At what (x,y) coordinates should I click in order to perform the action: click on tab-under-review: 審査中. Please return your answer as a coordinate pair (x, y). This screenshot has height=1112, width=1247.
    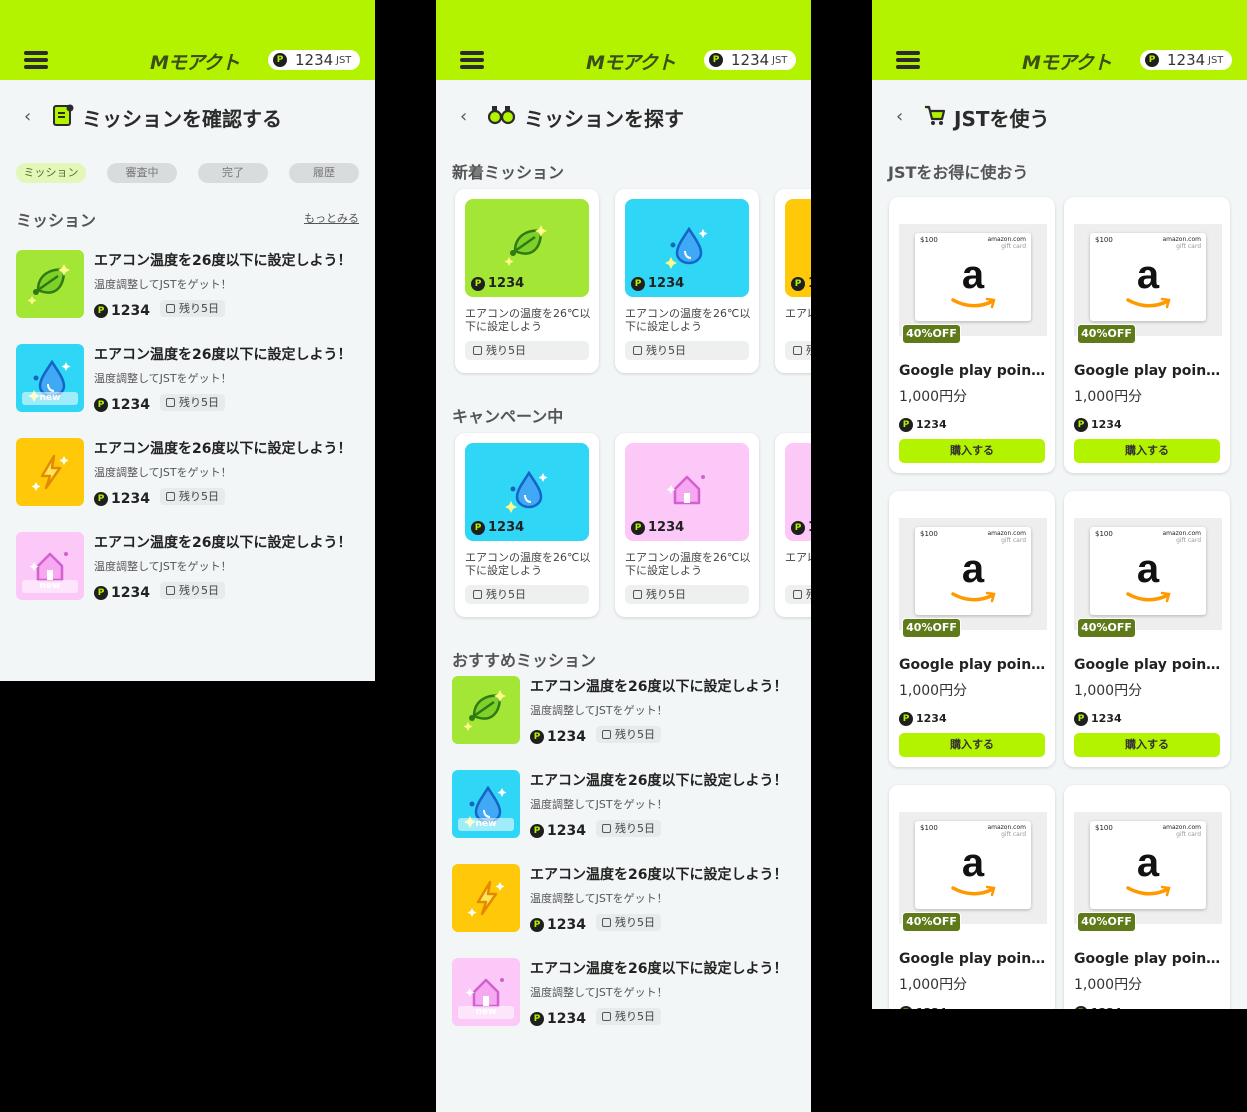
    Looking at the image, I should click on (142, 173).